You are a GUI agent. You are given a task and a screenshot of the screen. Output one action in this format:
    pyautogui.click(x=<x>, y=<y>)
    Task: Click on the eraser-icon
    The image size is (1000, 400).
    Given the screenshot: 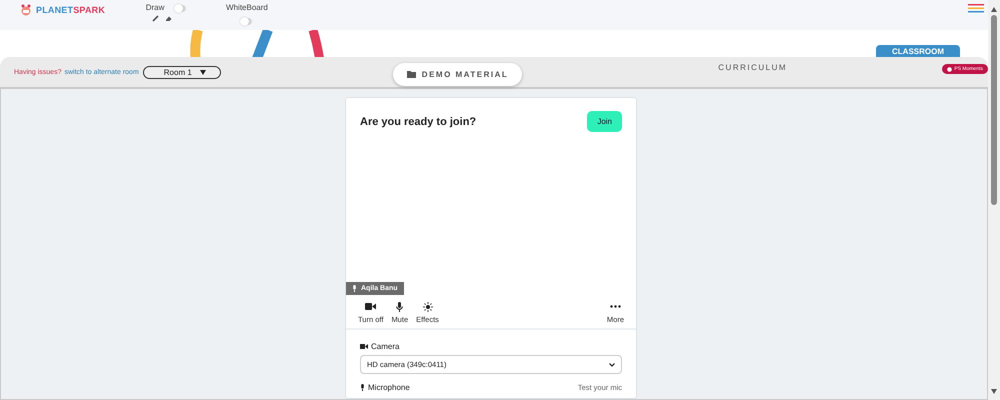 What is the action you would take?
    pyautogui.click(x=168, y=18)
    